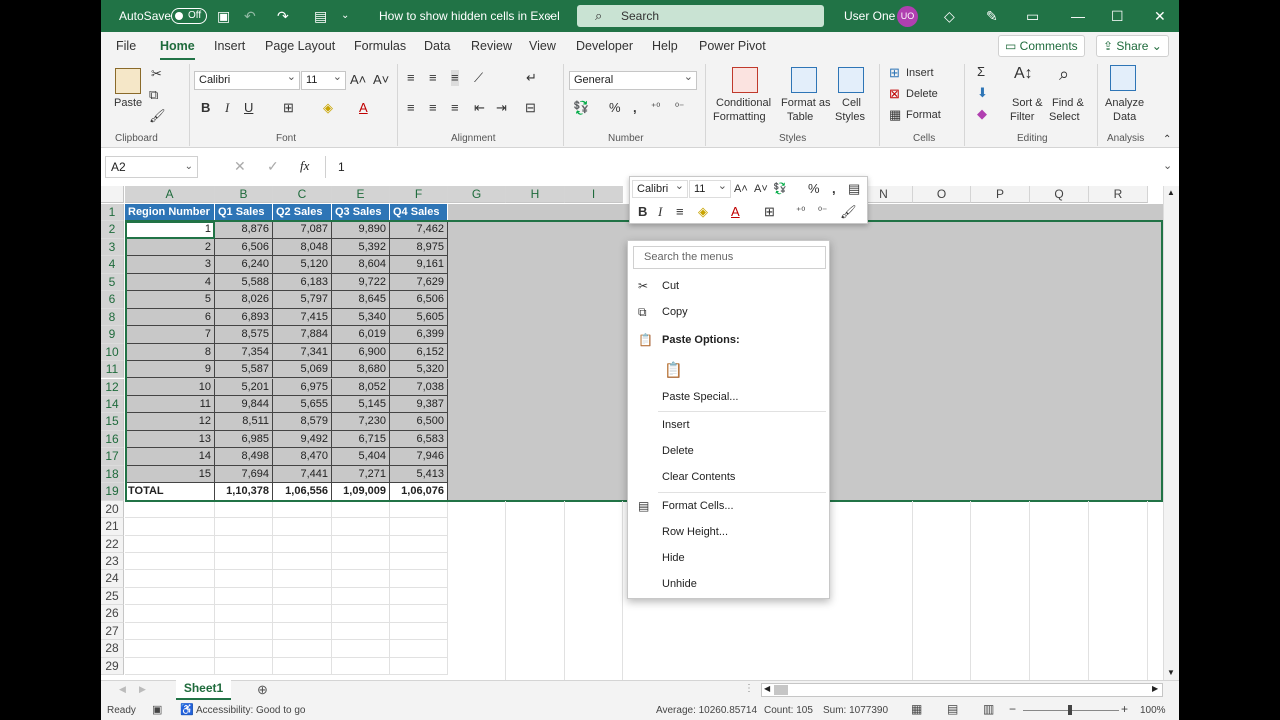 The width and height of the screenshot is (1280, 720). I want to click on scroll-right-icon: ▶, so click(1155, 688).